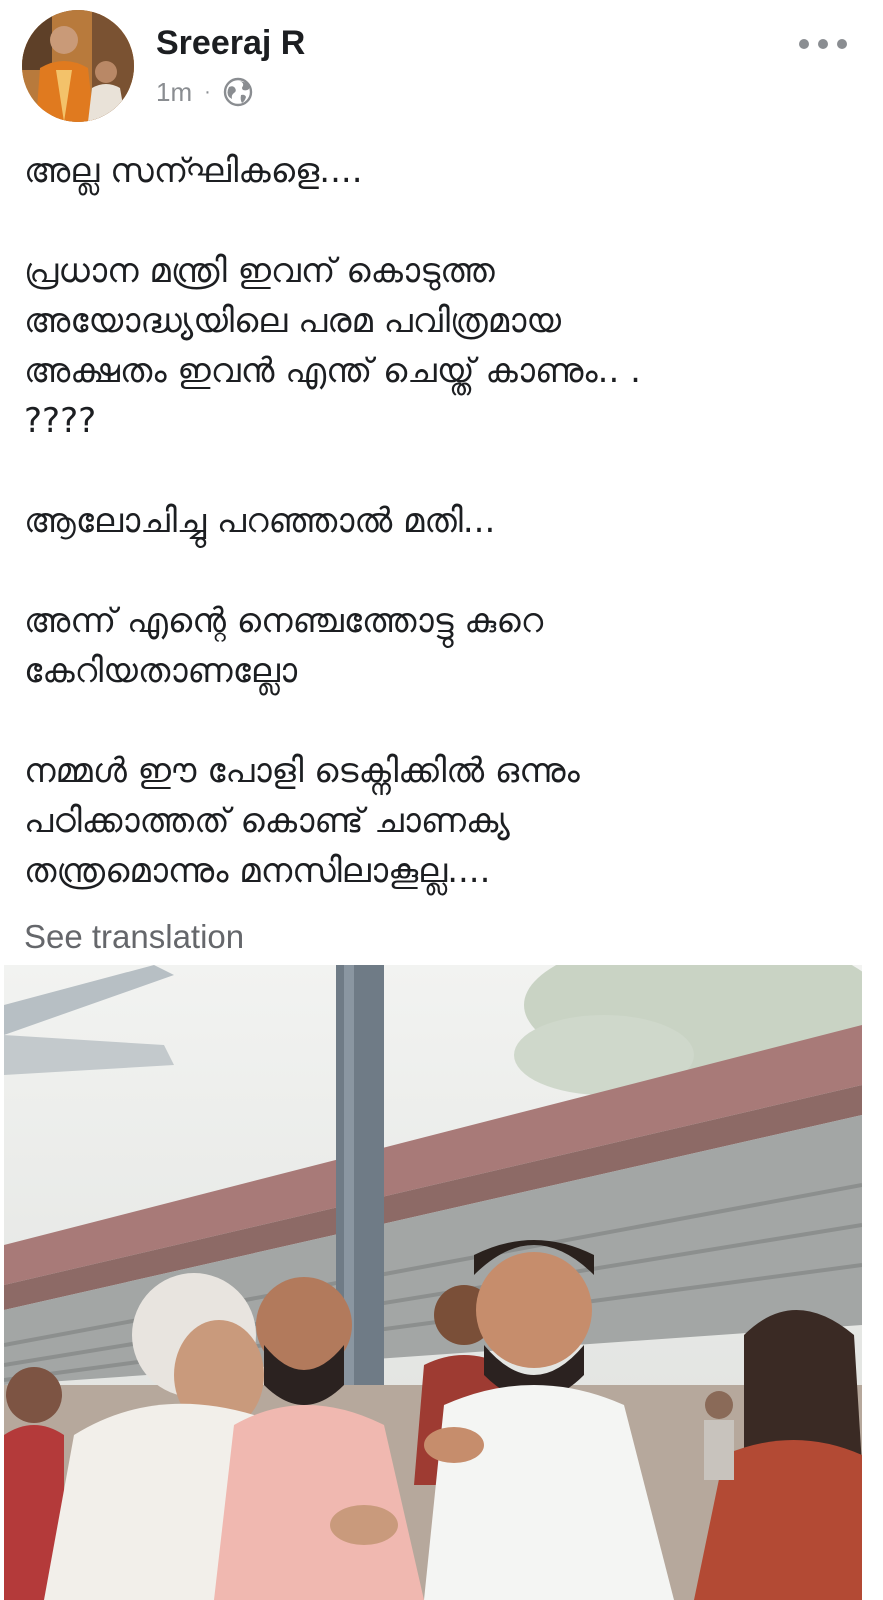 Image resolution: width=883 pixels, height=1600 pixels. Describe the element at coordinates (174, 92) in the screenshot. I see `post-timestamp: 1m` at that location.